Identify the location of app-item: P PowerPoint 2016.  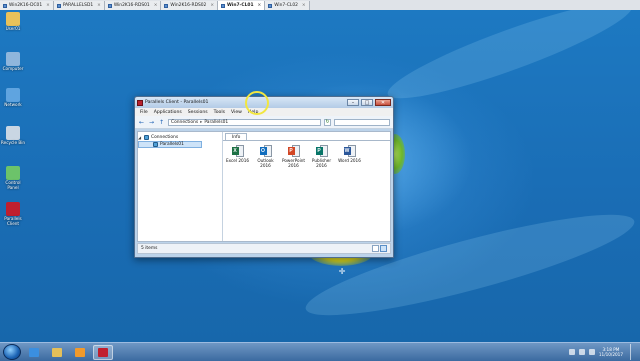
(293, 156).